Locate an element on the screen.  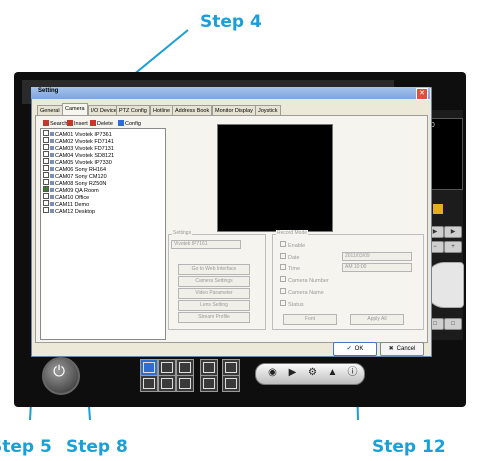
layout-sequence-button is located at coordinates (231, 383).